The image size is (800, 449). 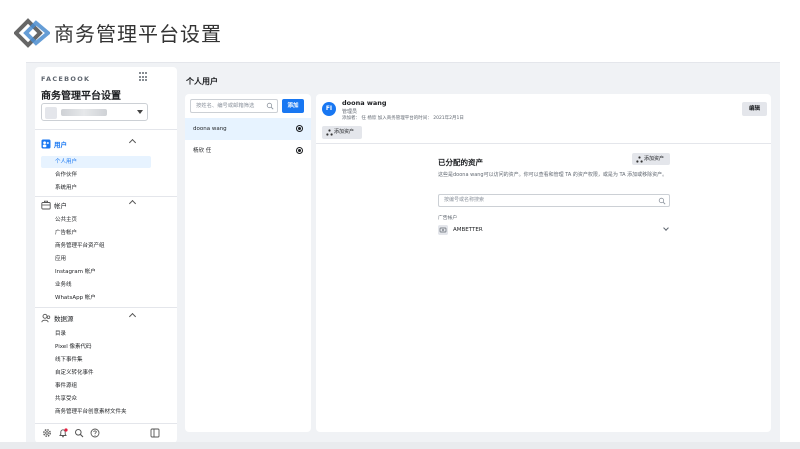 What do you see at coordinates (350, 112) in the screenshot?
I see `user-role: 管理员` at bounding box center [350, 112].